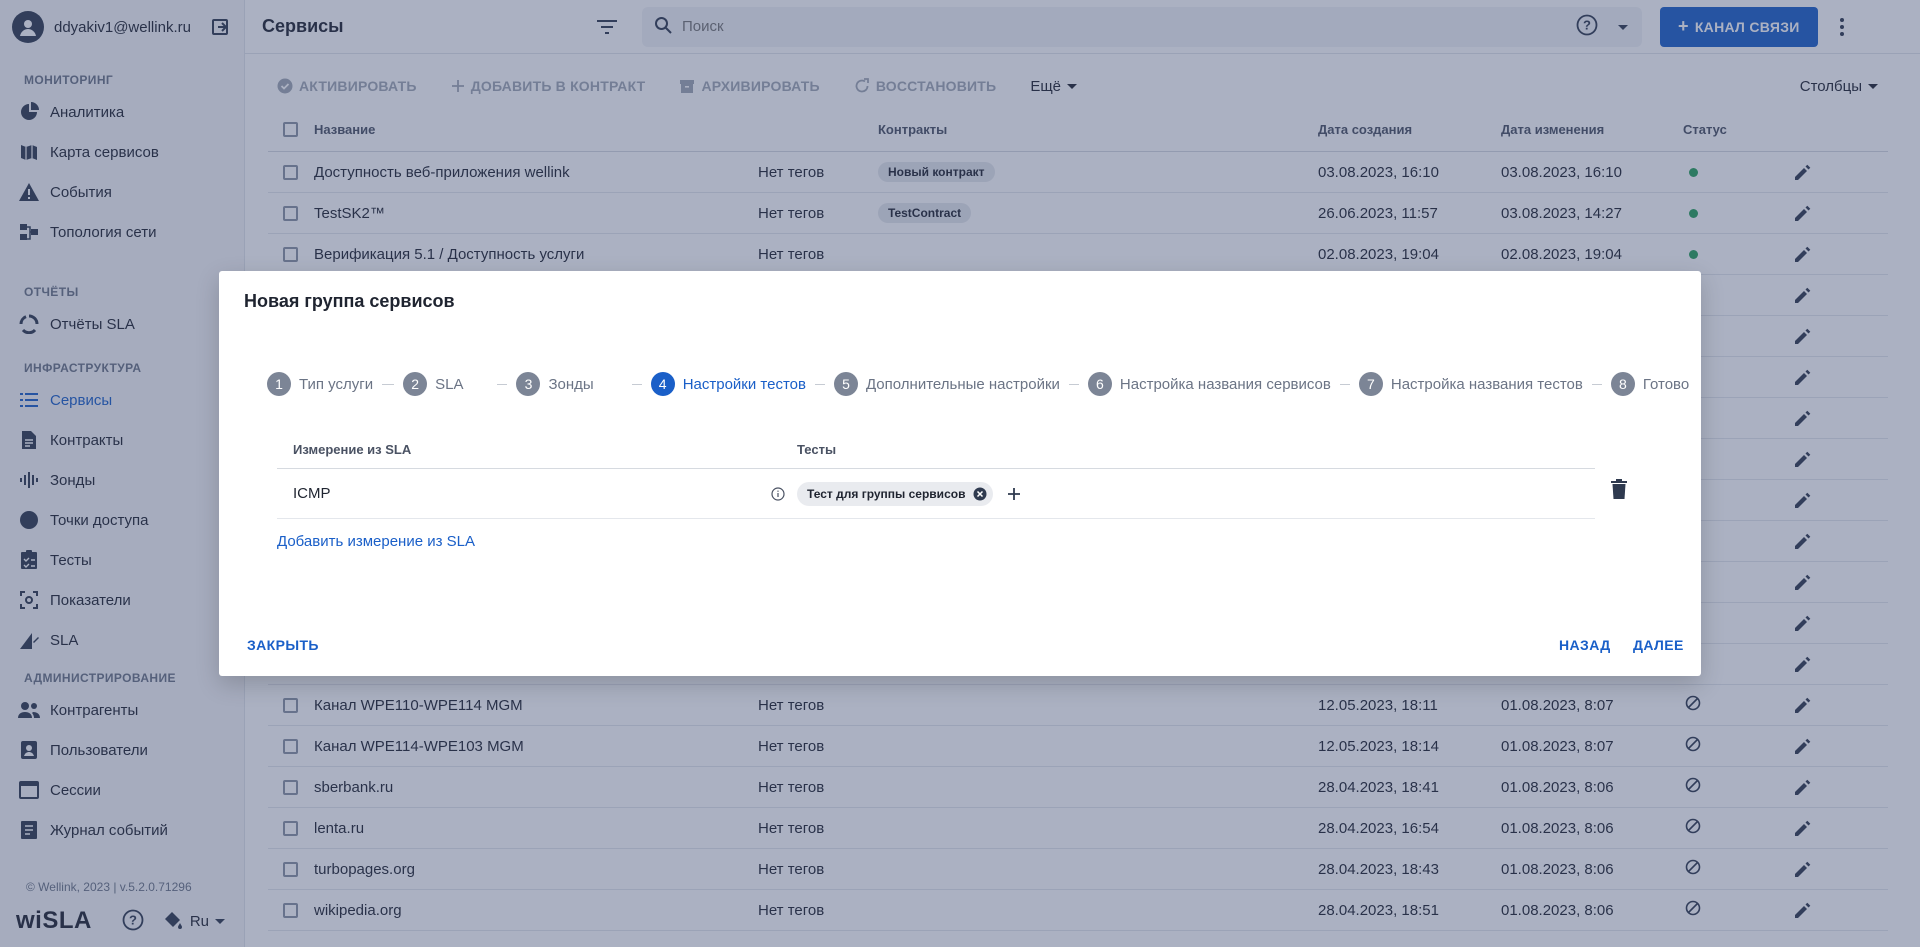  I want to click on step-label: Зонды, so click(571, 384).